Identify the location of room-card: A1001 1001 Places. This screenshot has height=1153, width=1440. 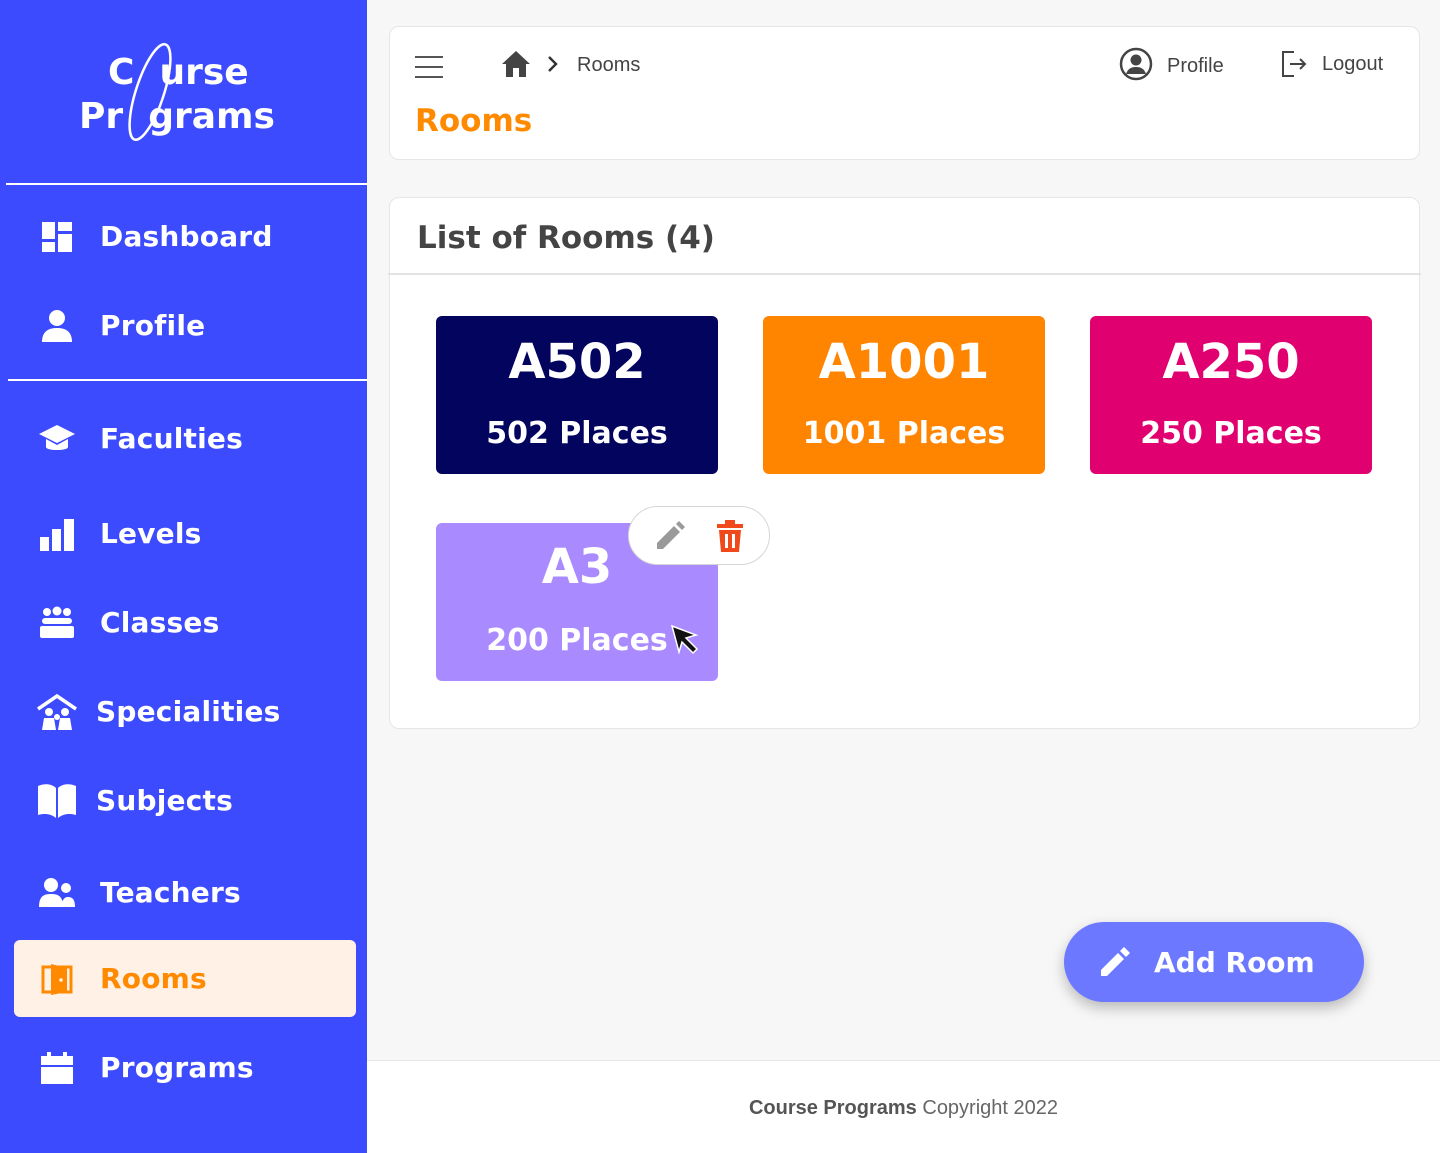
(904, 395).